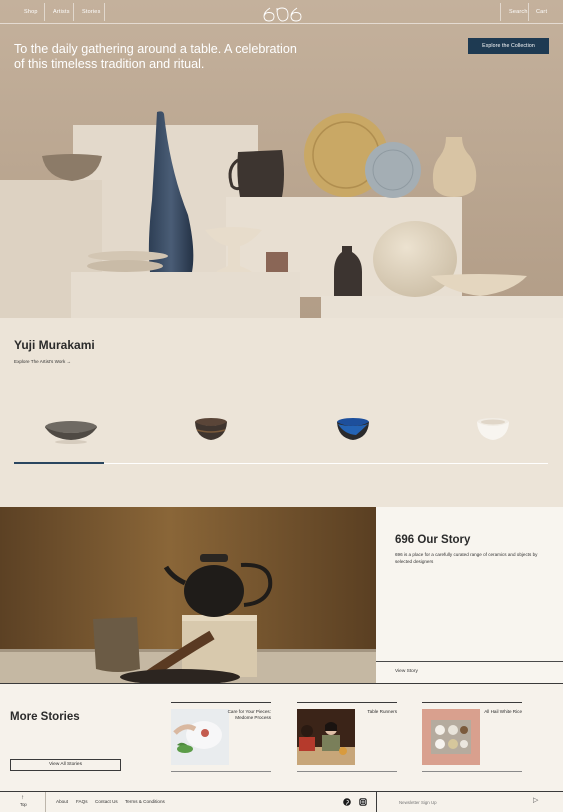 This screenshot has width=563, height=812. I want to click on nav-search-link: Search, so click(518, 12).